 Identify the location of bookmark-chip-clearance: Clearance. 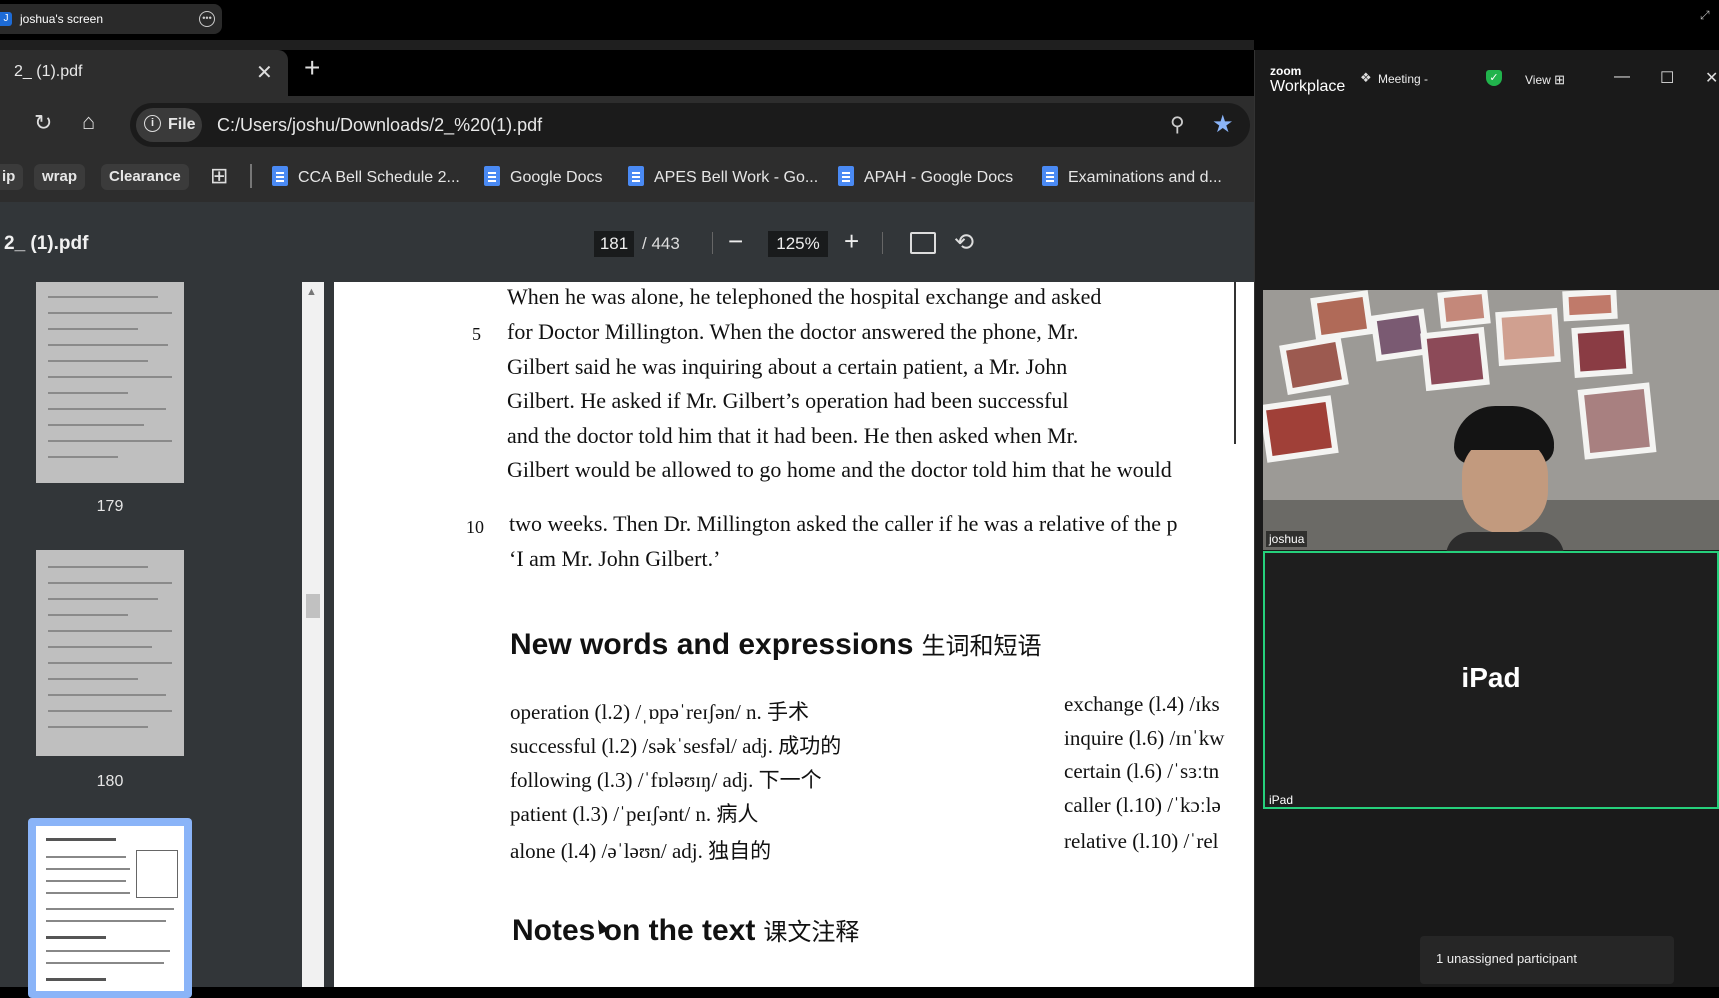
(145, 177).